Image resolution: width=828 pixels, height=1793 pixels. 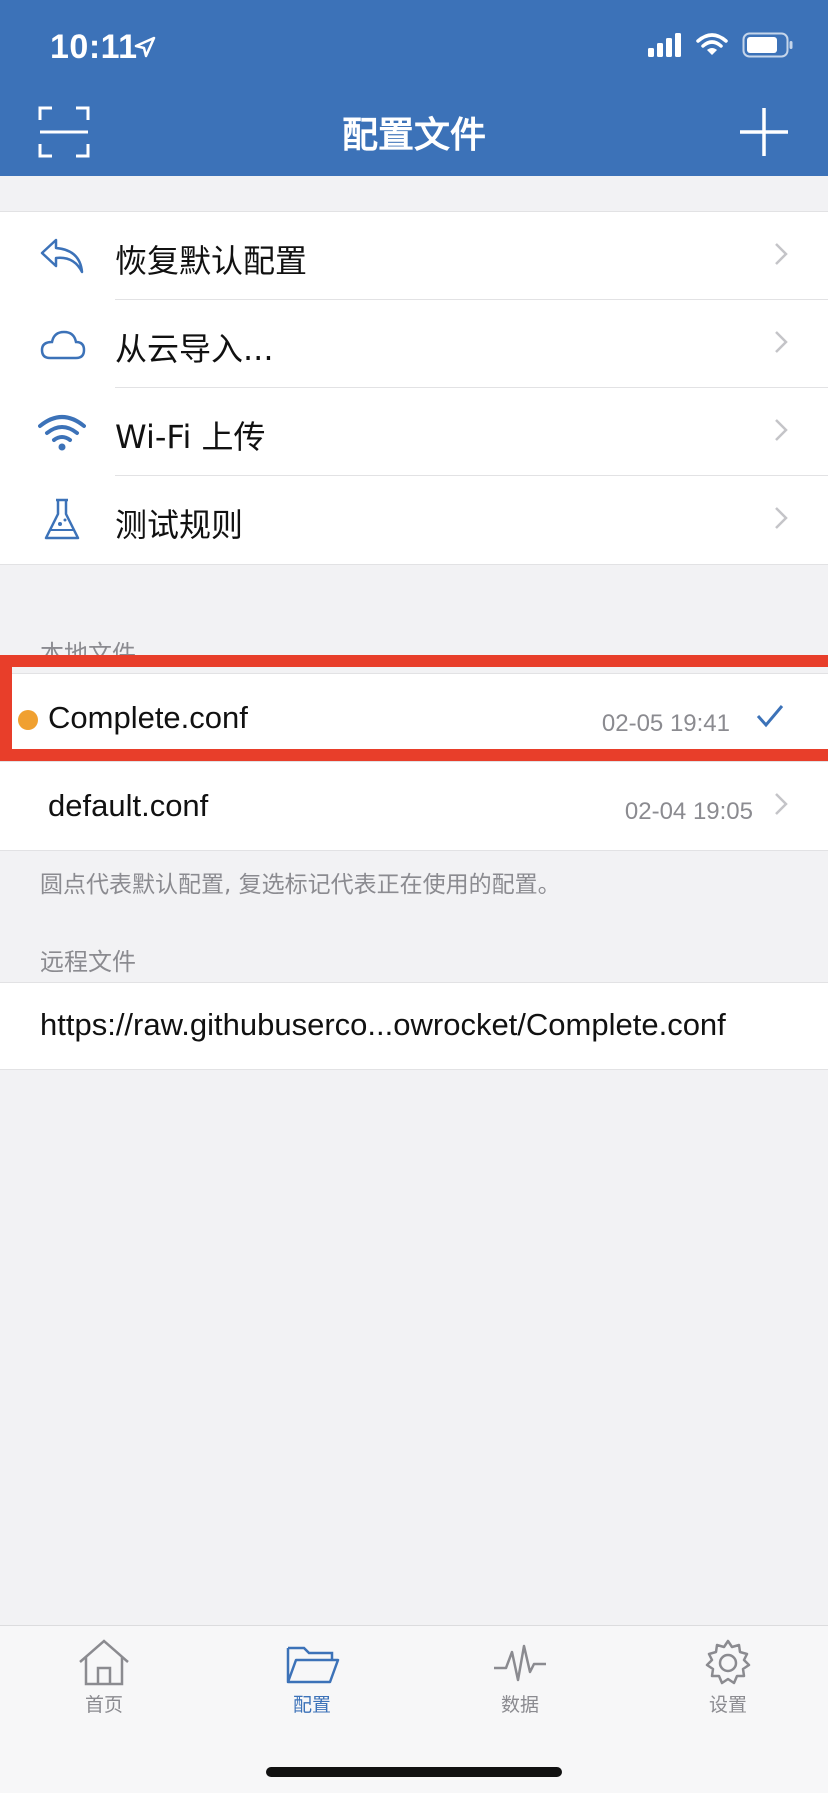 What do you see at coordinates (520, 1663) in the screenshot?
I see `pulse-icon` at bounding box center [520, 1663].